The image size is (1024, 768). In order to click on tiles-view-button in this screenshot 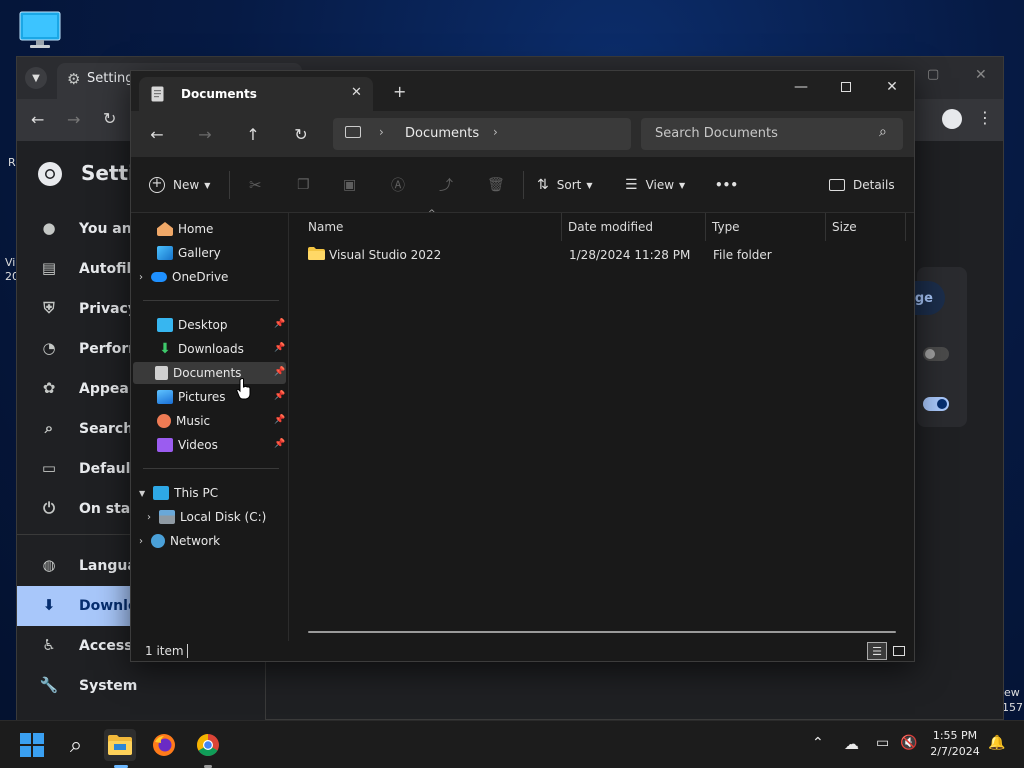, I will do `click(899, 651)`.